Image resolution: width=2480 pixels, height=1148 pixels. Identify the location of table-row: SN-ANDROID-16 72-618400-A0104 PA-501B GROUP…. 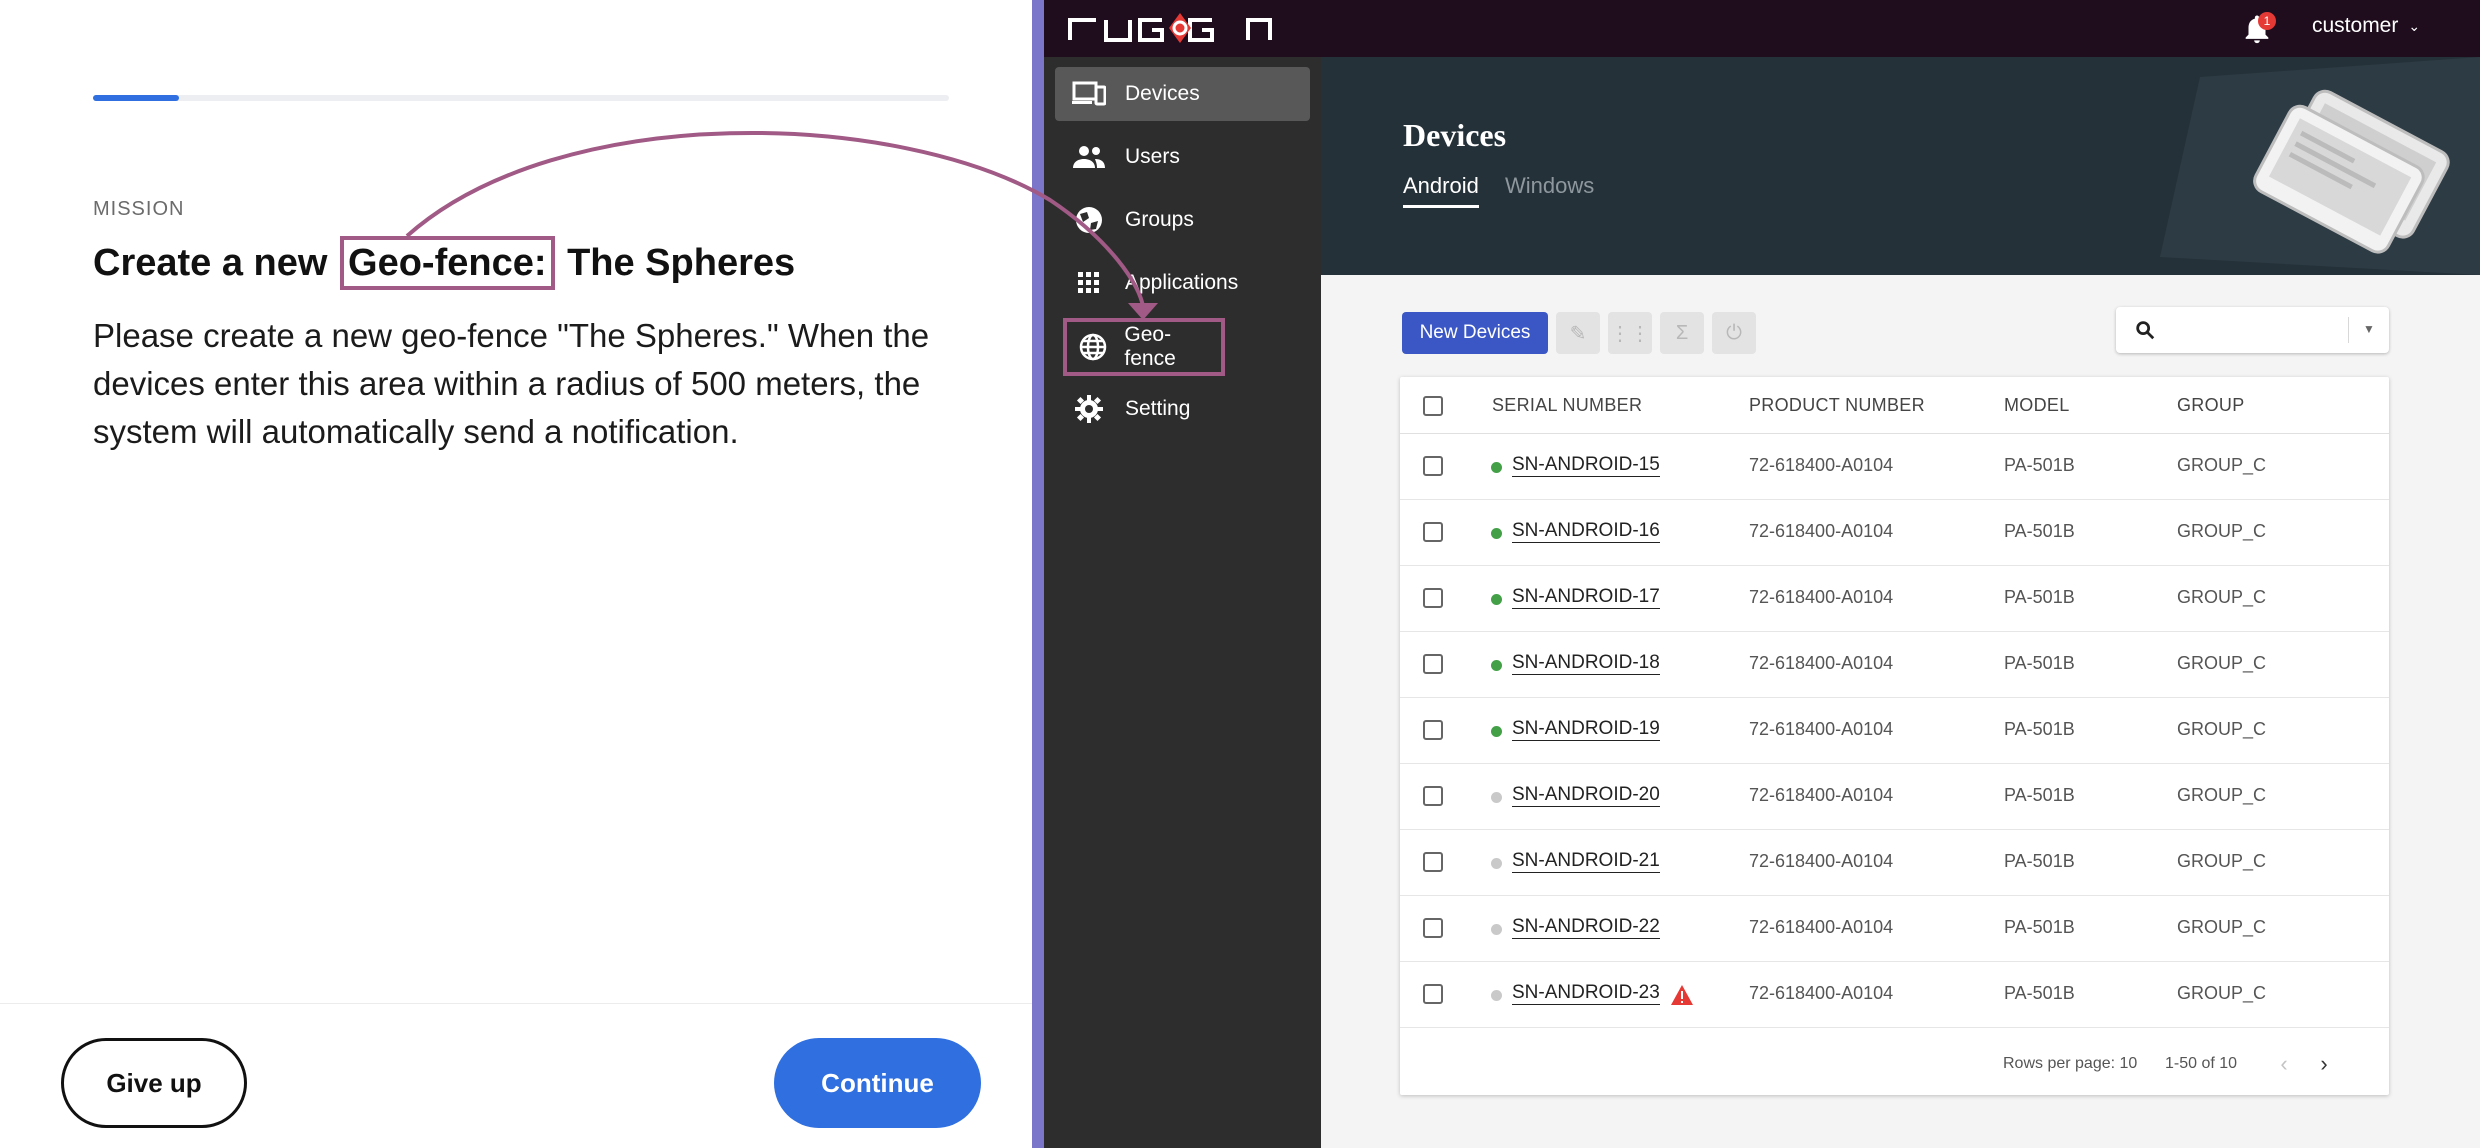
(1894, 533).